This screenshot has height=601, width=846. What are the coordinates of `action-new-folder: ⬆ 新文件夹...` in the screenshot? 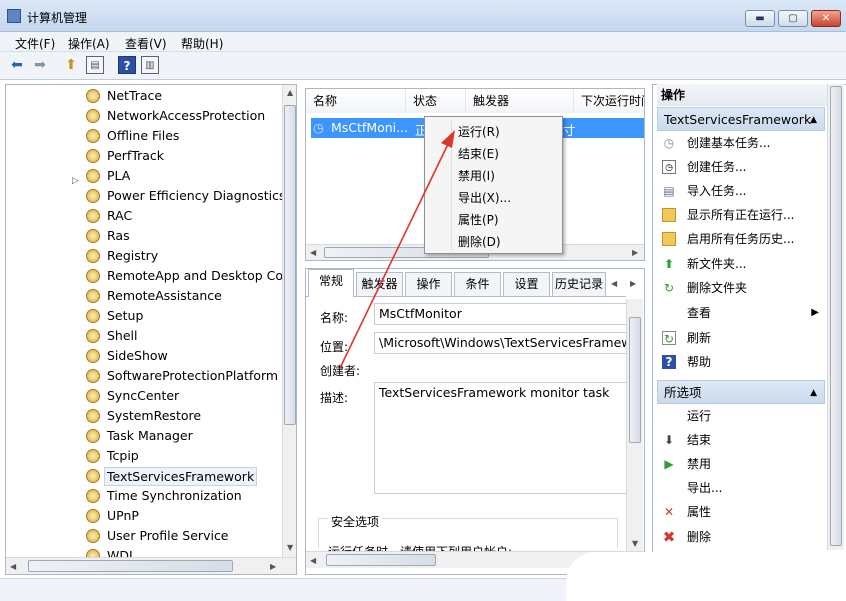 It's located at (742, 264).